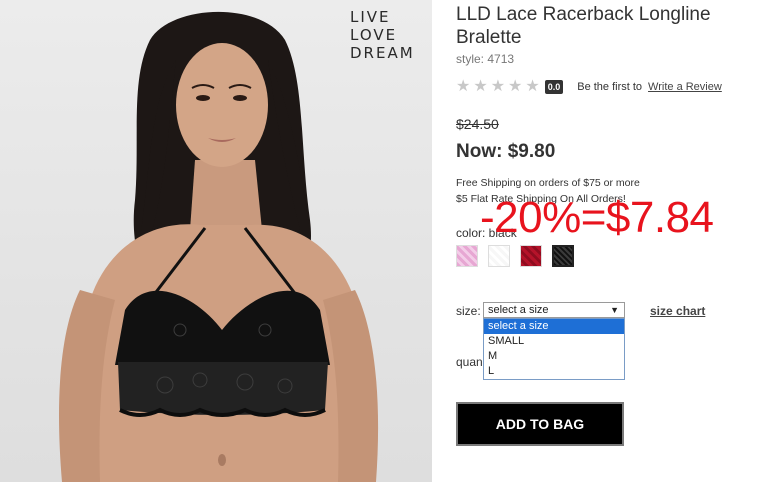  Describe the element at coordinates (554, 356) in the screenshot. I see `size-option: M` at that location.